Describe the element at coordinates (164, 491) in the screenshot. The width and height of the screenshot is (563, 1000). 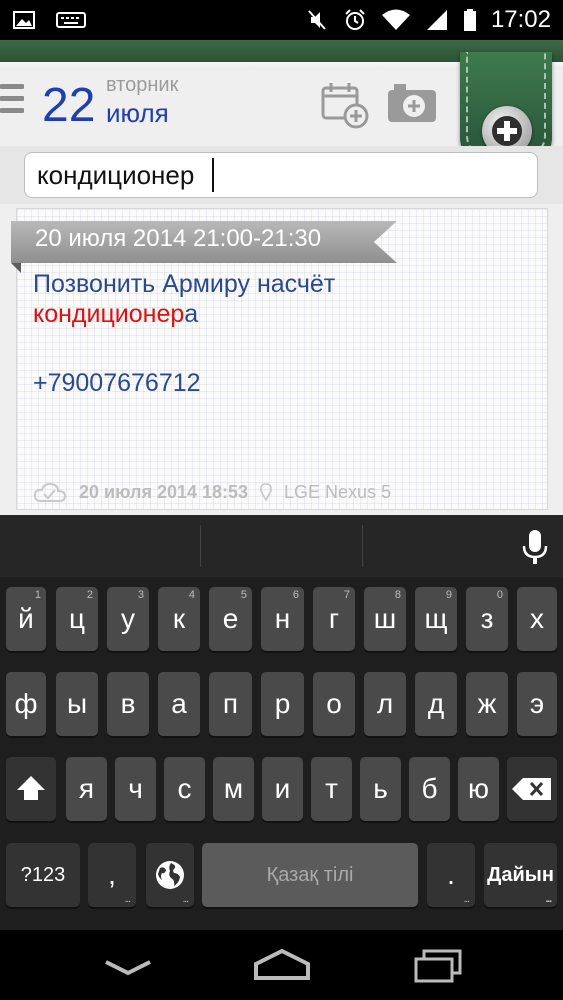
I see `note-saved-time: 20 июля 2014 18:53` at that location.